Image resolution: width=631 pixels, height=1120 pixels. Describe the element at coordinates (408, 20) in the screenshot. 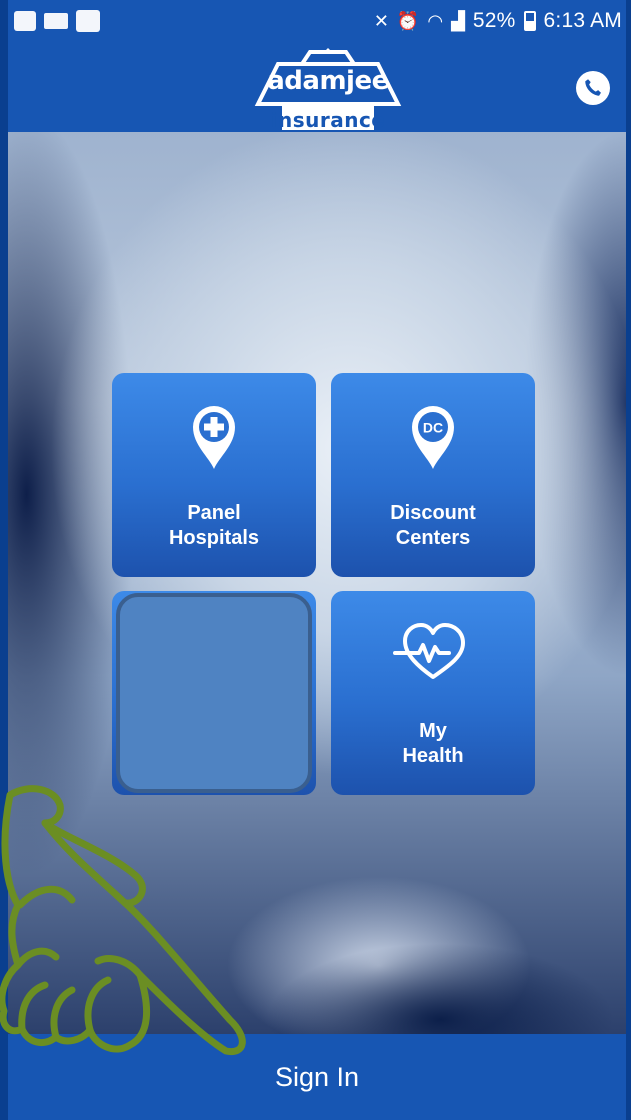

I see `alarm-icon: ⏰` at that location.